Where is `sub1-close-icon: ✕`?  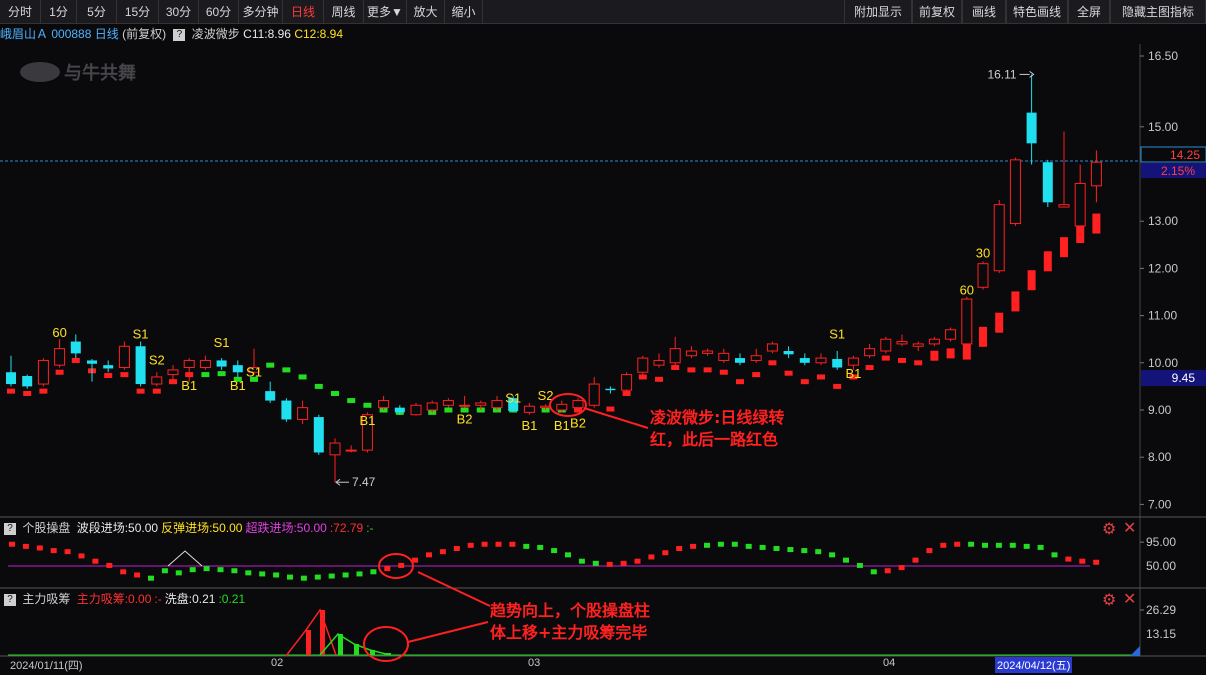 sub1-close-icon: ✕ is located at coordinates (1130, 529).